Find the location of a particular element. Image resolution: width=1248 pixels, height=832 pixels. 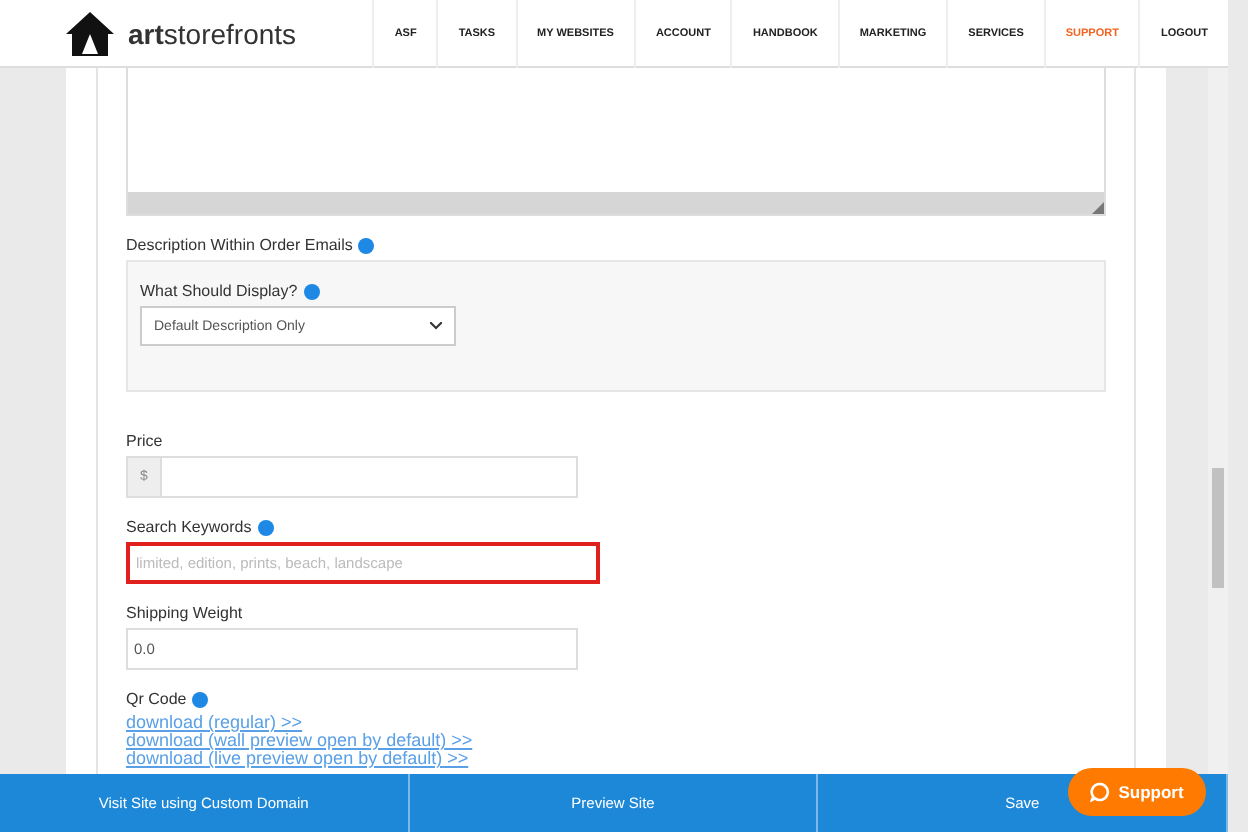

field-label: Qr Code is located at coordinates (156, 699).